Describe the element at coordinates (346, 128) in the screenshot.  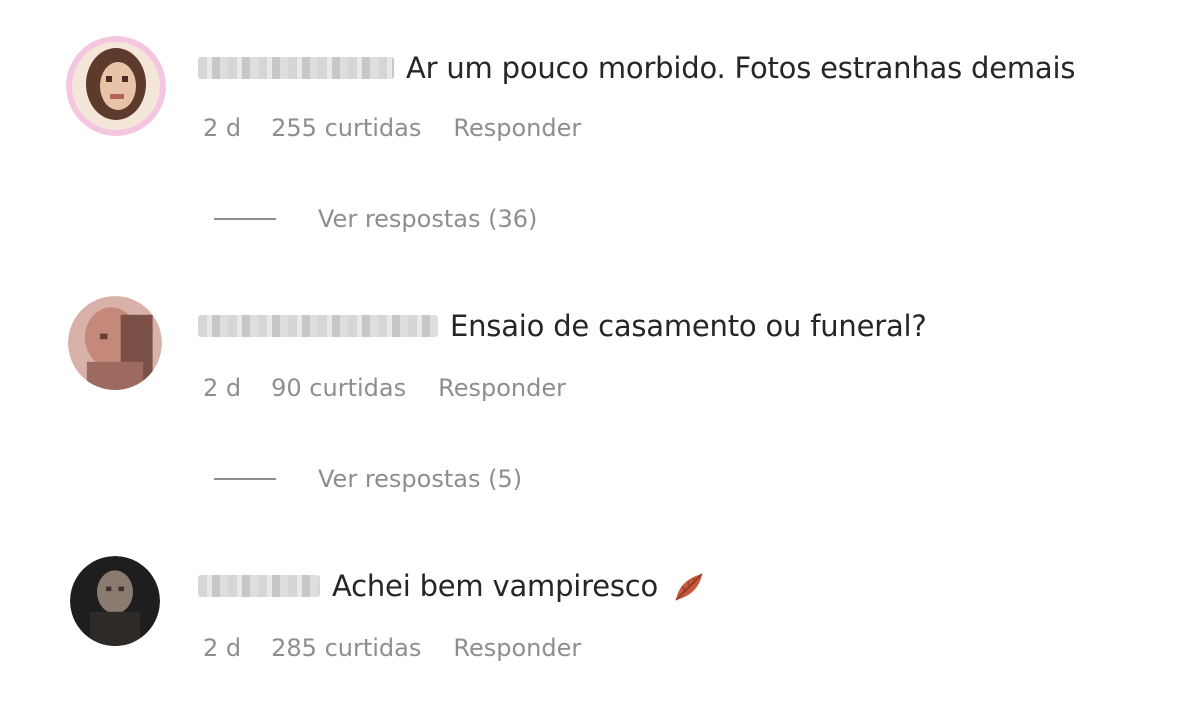
I see `comment-likes: 255 curtidas` at that location.